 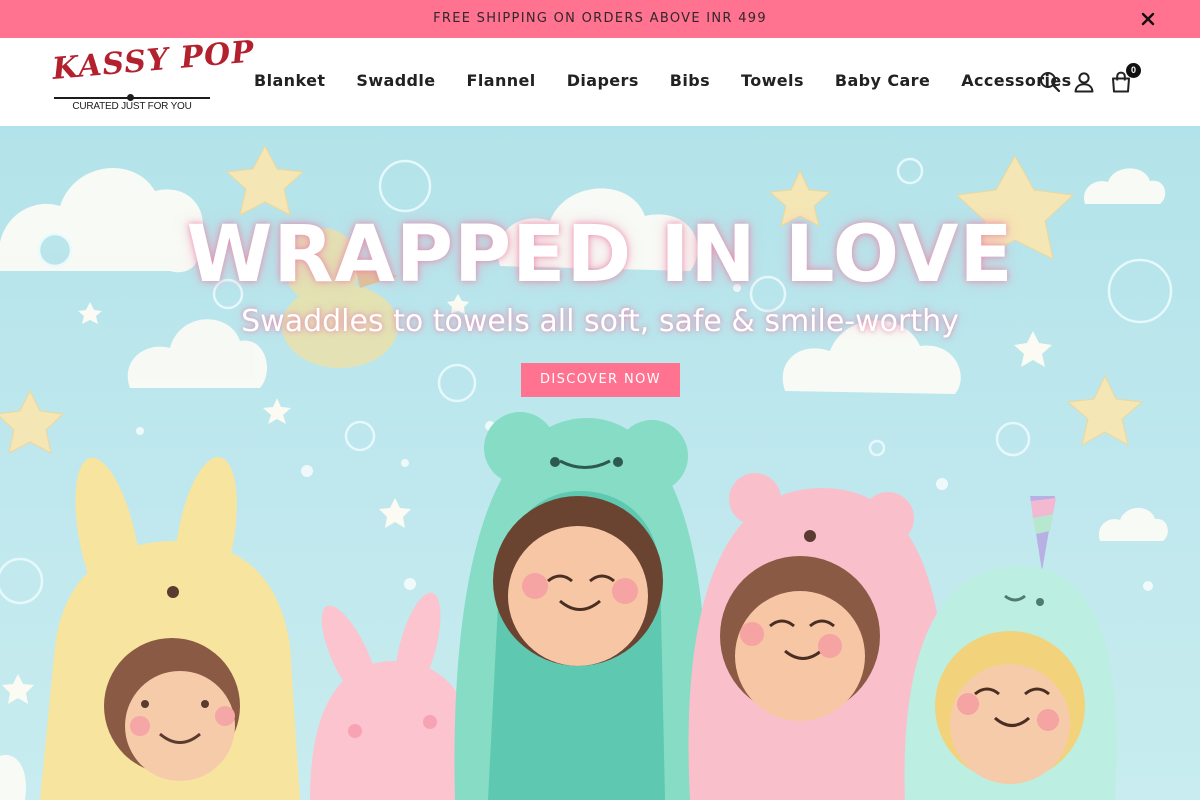 I want to click on nav-item-diapers: Diapers, so click(x=603, y=81).